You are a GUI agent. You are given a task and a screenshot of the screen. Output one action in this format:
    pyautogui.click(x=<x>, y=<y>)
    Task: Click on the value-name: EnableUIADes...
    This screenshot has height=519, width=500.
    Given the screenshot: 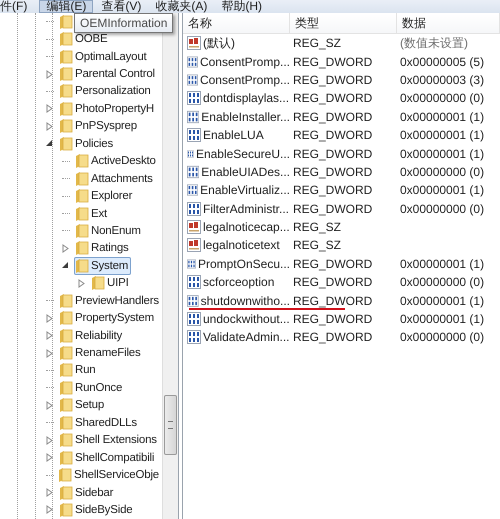 What is the action you would take?
    pyautogui.click(x=245, y=171)
    